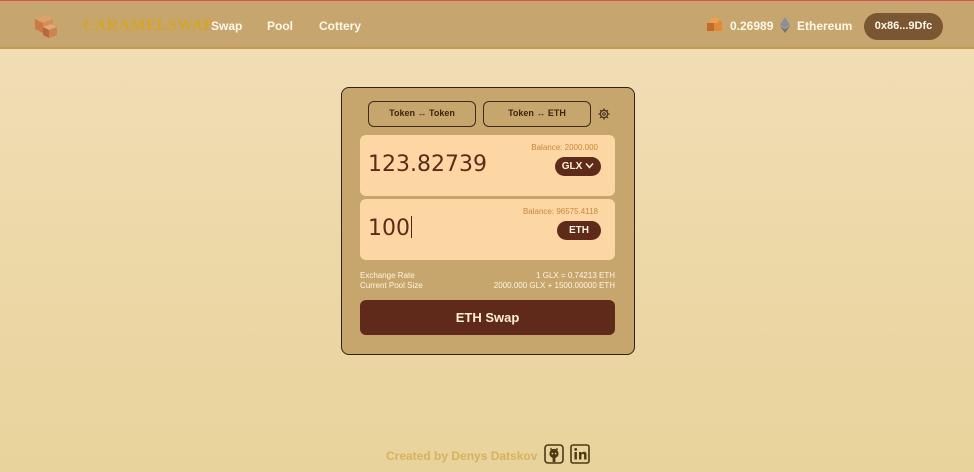 The width and height of the screenshot is (974, 472). Describe the element at coordinates (487, 165) in the screenshot. I see `from-token-field: Balance: 2000.000 123.82739 GLX` at that location.